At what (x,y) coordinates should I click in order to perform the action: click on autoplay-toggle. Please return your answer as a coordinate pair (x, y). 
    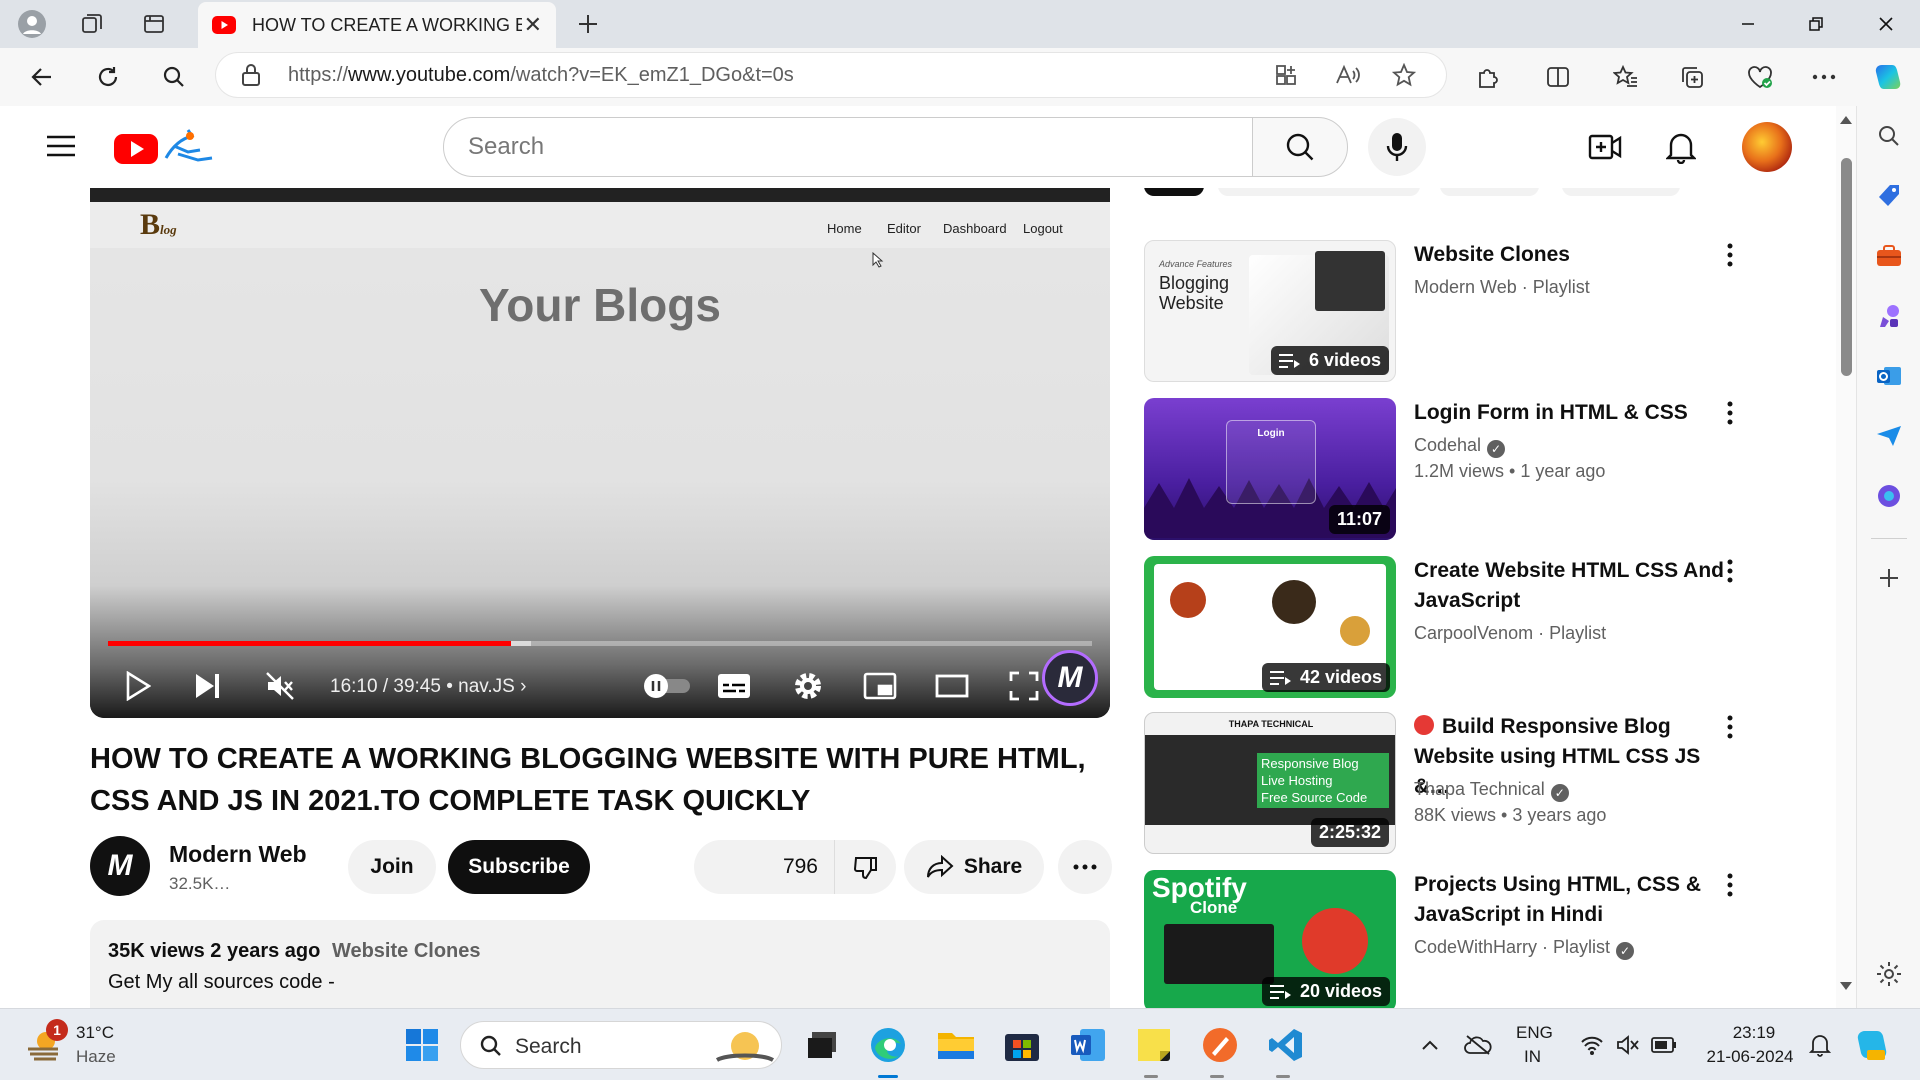
    Looking at the image, I should click on (668, 686).